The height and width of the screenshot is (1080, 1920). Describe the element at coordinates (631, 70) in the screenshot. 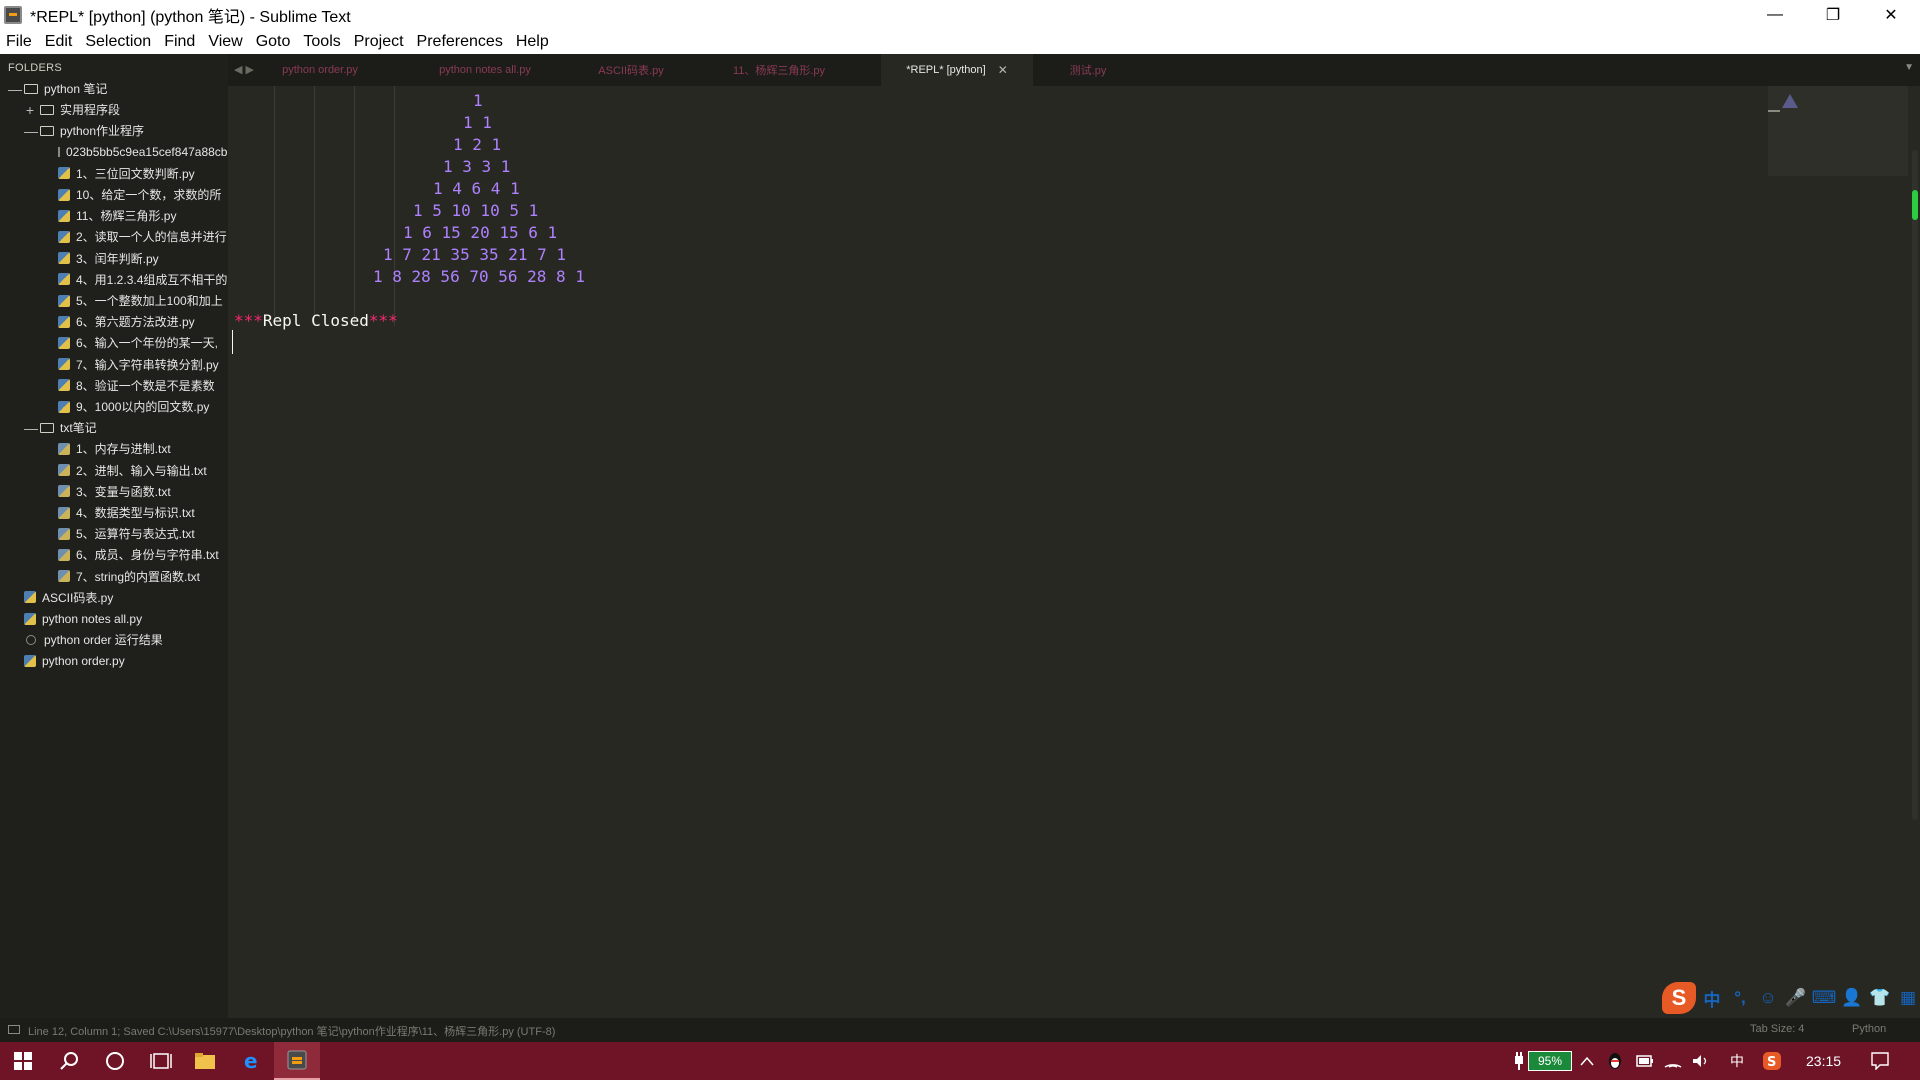

I see `tab-ascii-table: ASCII码表.py` at that location.